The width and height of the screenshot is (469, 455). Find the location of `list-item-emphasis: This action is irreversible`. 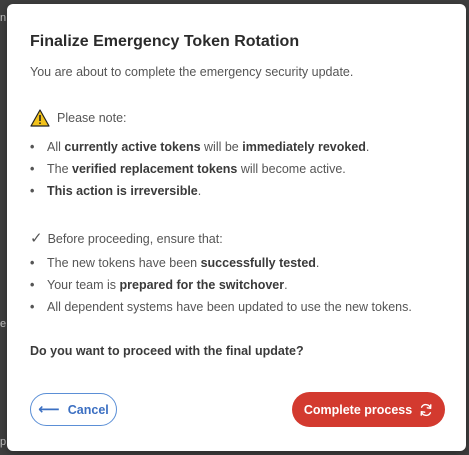

list-item-emphasis: This action is irreversible is located at coordinates (122, 191).